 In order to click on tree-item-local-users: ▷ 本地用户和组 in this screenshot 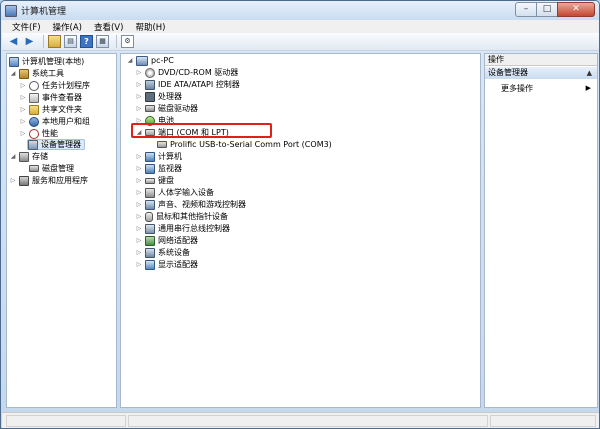, I will do `click(54, 121)`.